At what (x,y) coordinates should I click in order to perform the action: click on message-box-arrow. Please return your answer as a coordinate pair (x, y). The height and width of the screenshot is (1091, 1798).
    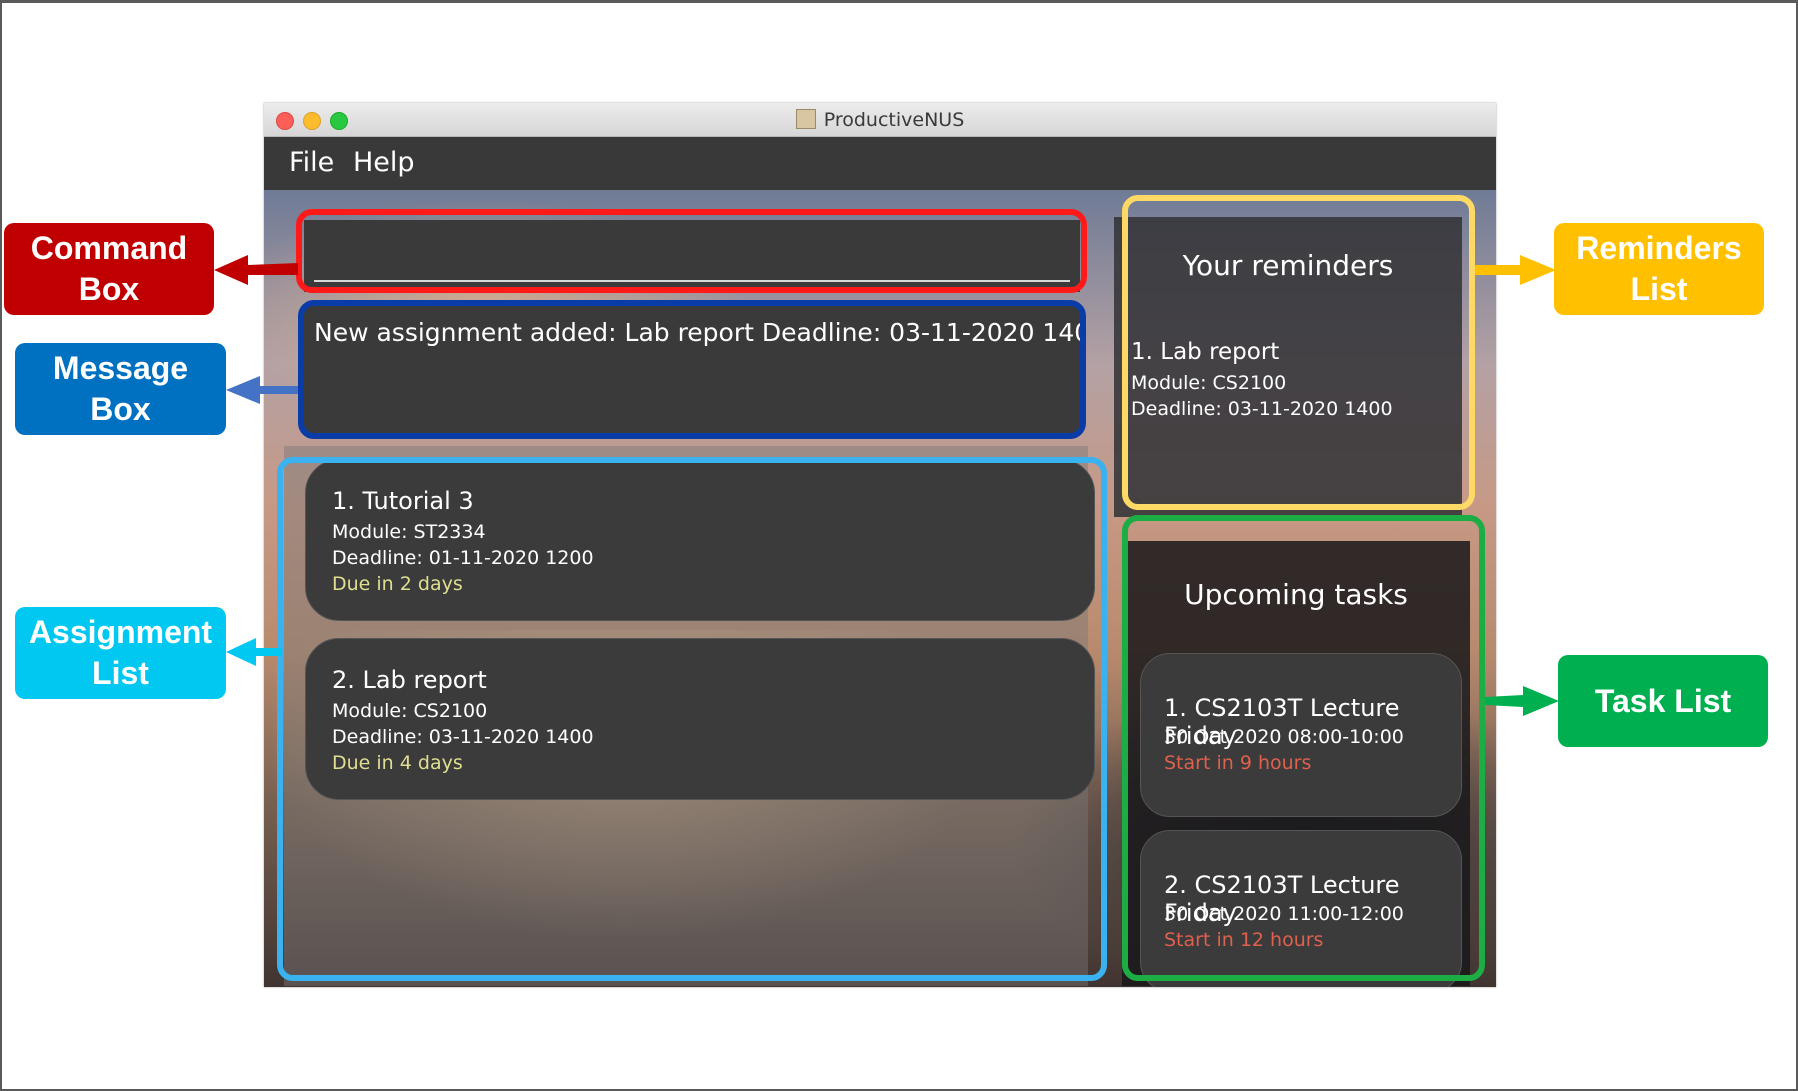
    Looking at the image, I should click on (262, 390).